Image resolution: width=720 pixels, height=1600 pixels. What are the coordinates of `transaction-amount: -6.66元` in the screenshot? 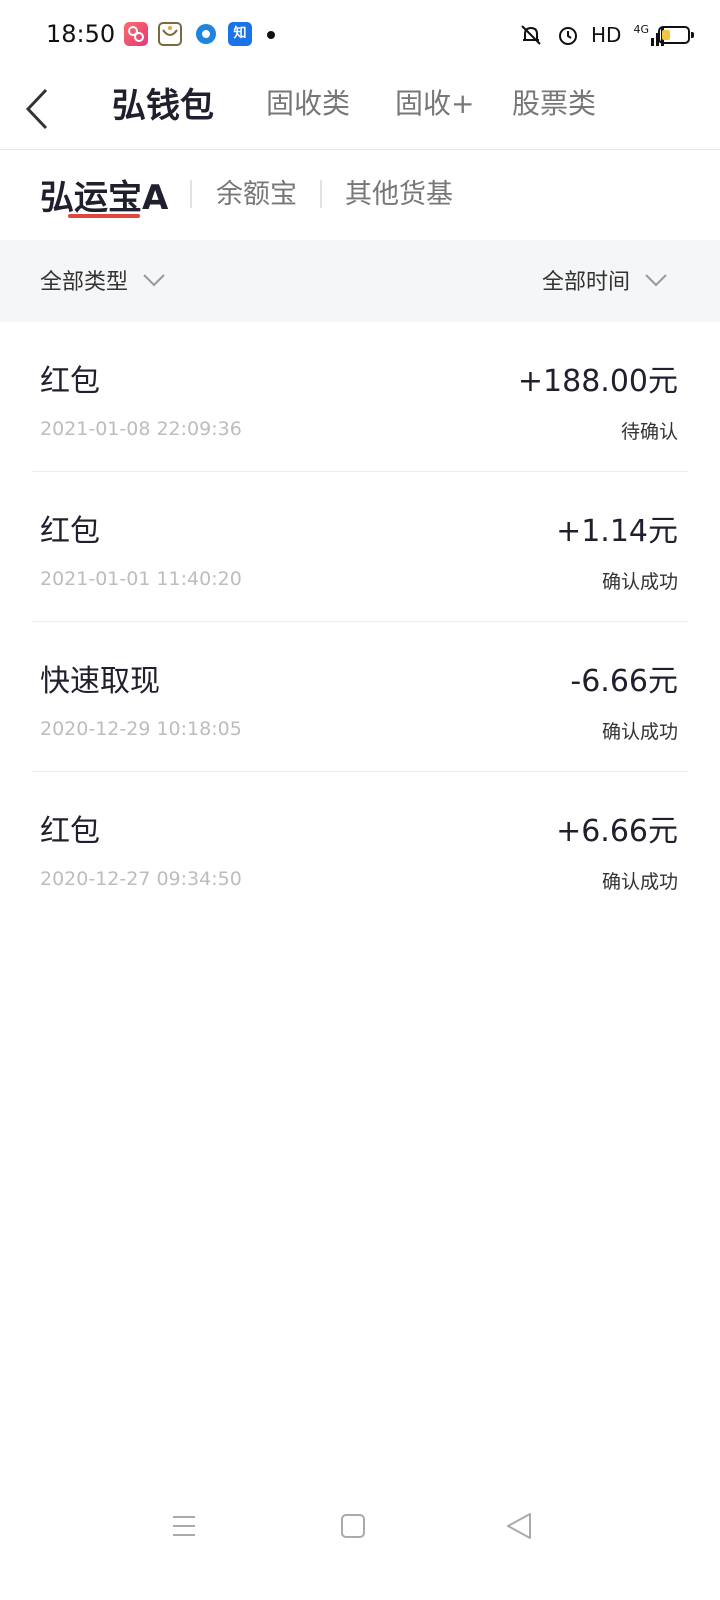 It's located at (624, 681).